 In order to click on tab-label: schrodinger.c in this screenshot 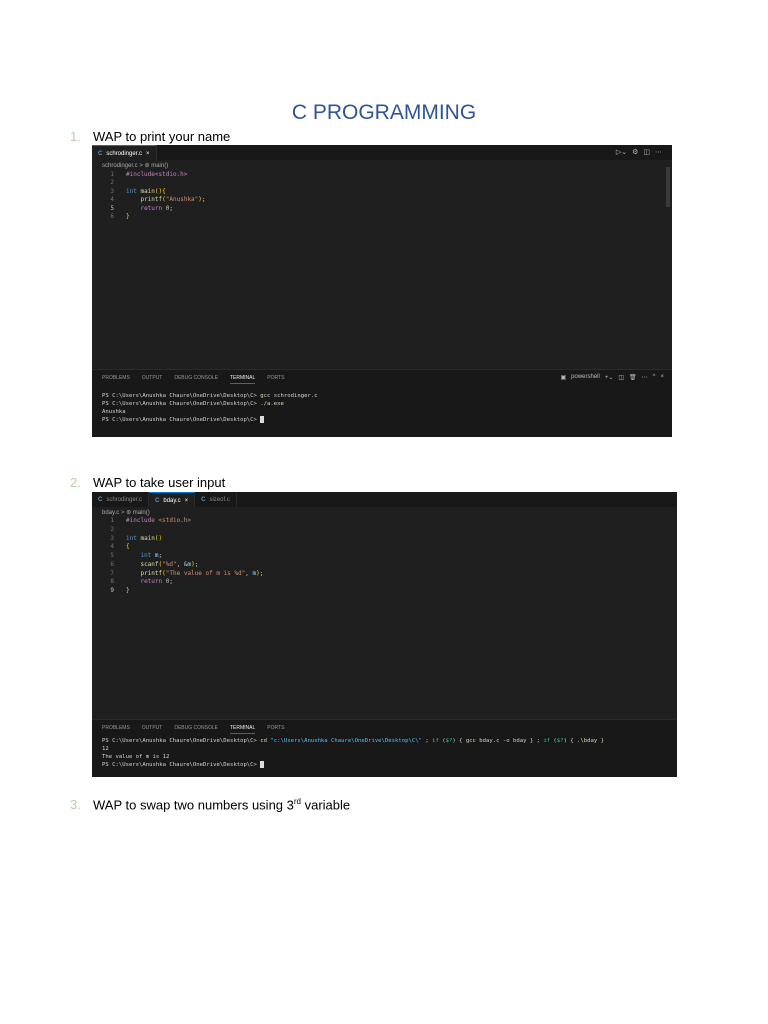, I will do `click(124, 499)`.